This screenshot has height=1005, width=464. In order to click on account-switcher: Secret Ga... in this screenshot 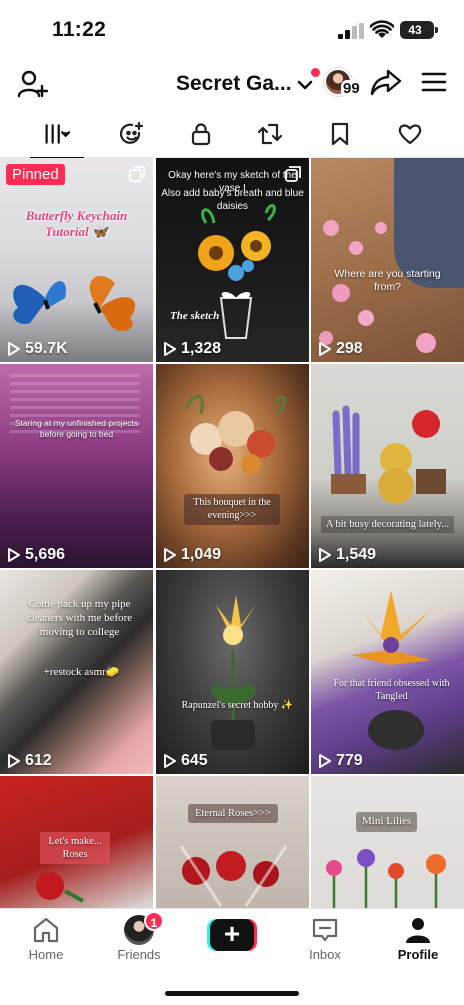, I will do `click(245, 84)`.